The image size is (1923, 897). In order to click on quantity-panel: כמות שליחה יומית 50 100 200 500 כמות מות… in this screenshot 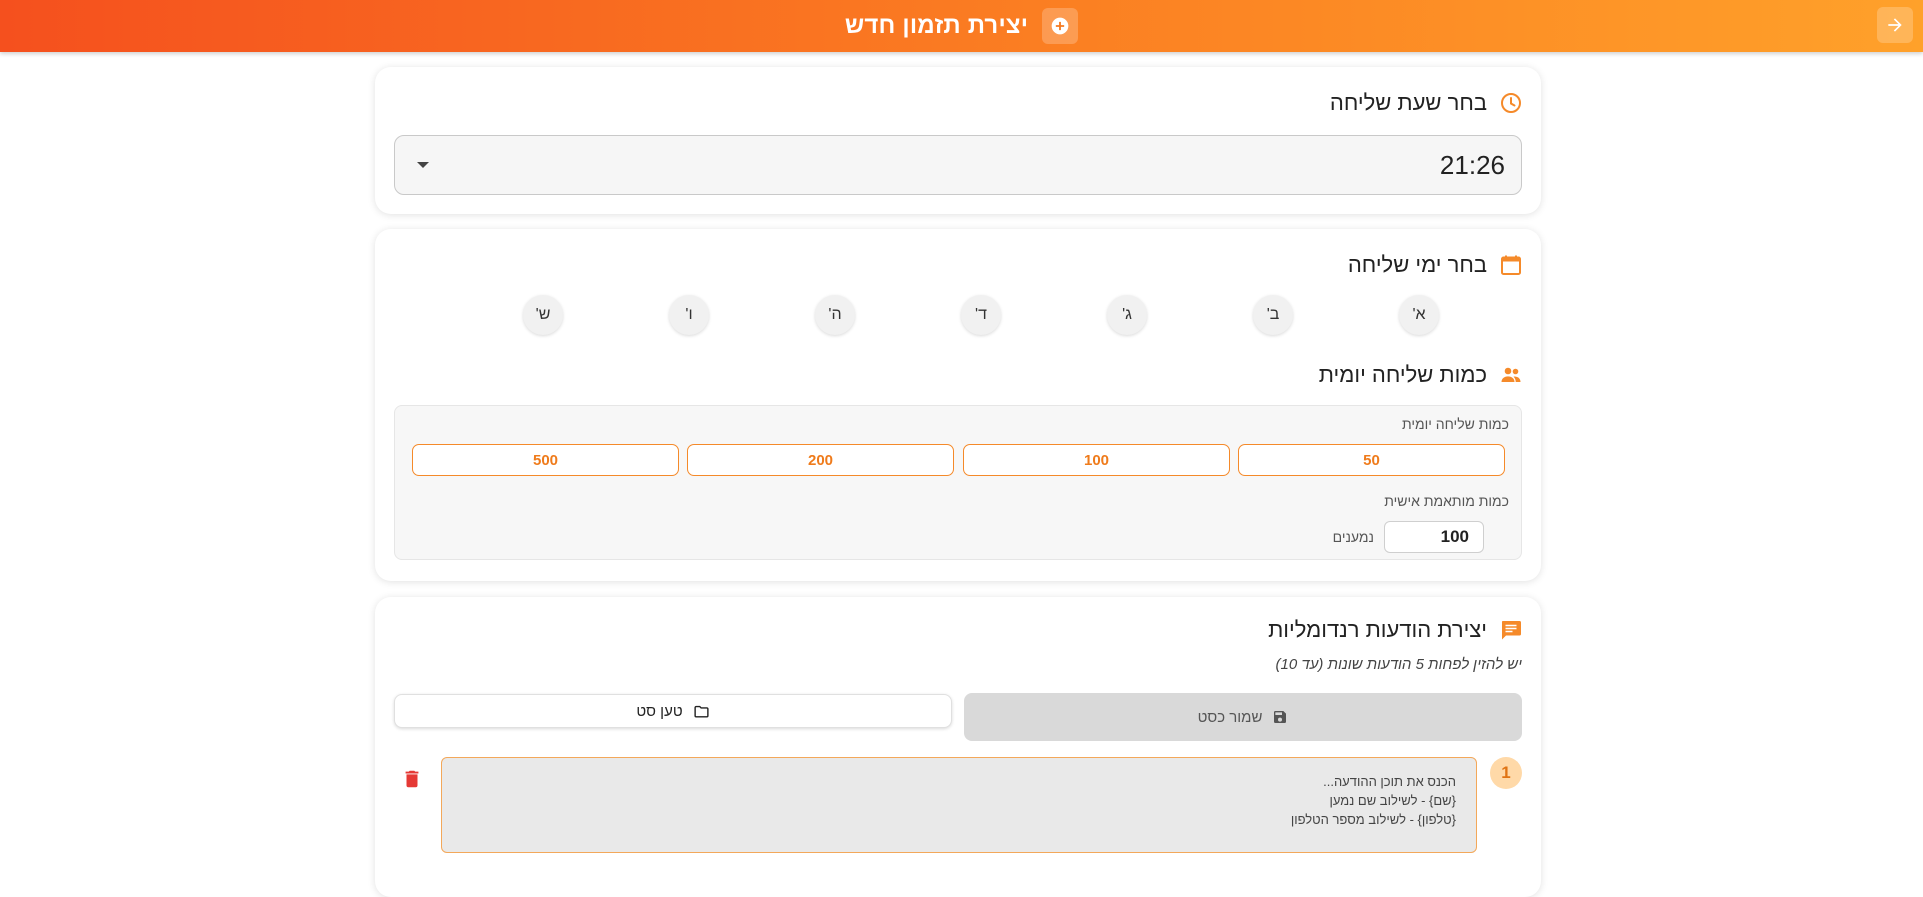, I will do `click(958, 482)`.